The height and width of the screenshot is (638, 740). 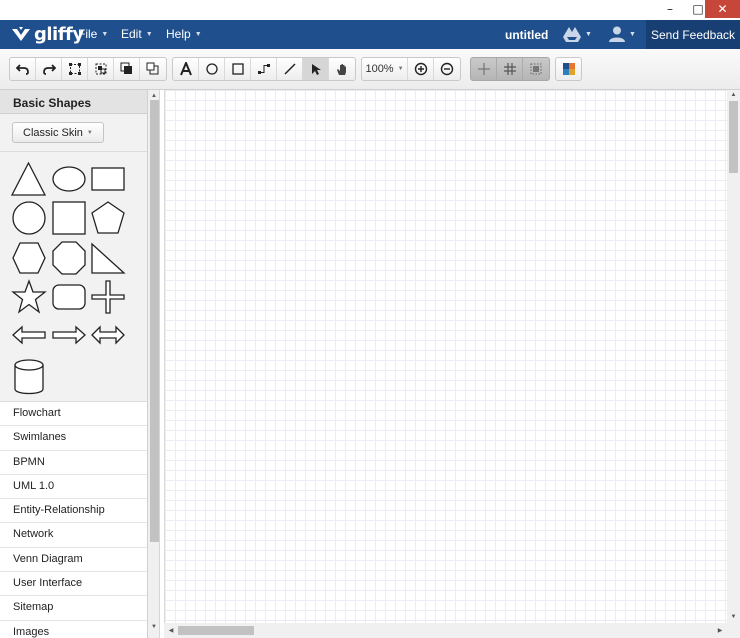 I want to click on library-item-images: Images, so click(x=73, y=629).